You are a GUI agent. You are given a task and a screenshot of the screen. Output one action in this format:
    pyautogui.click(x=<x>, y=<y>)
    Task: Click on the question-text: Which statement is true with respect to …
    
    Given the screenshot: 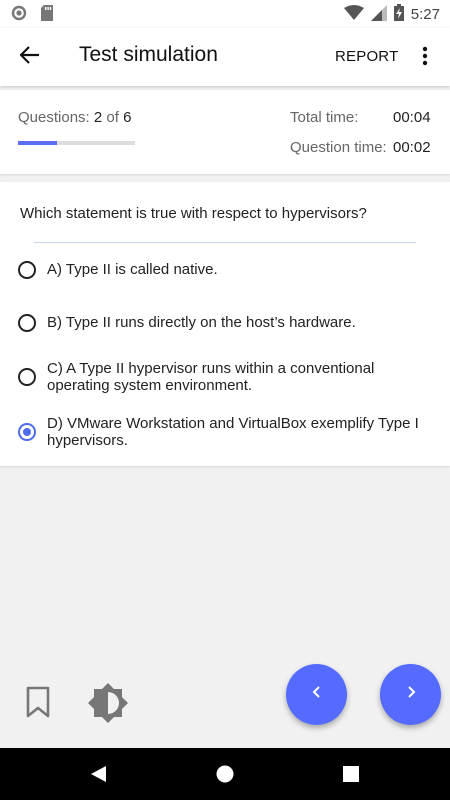 What is the action you would take?
    pyautogui.click(x=193, y=213)
    